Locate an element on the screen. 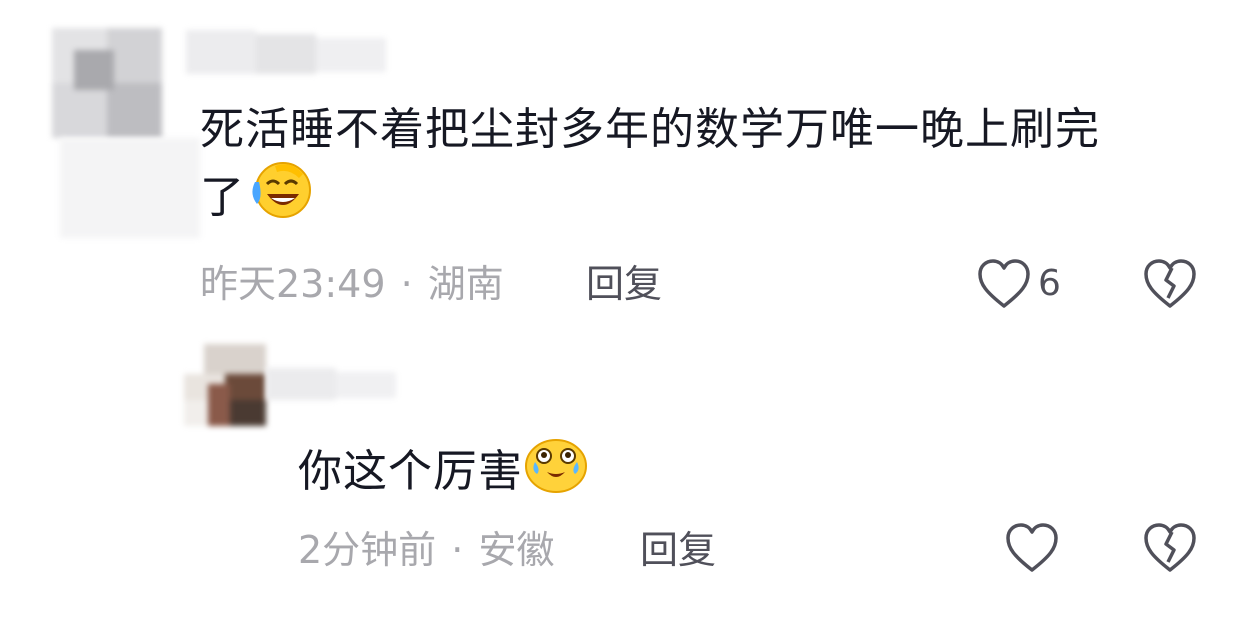  reply-time: 2分钟前 is located at coordinates (367, 550).